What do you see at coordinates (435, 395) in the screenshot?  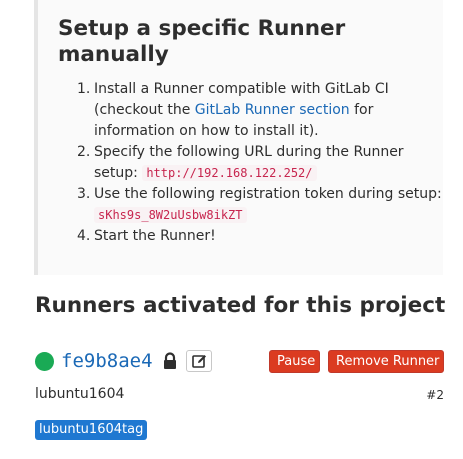 I see `runner-id: #2` at bounding box center [435, 395].